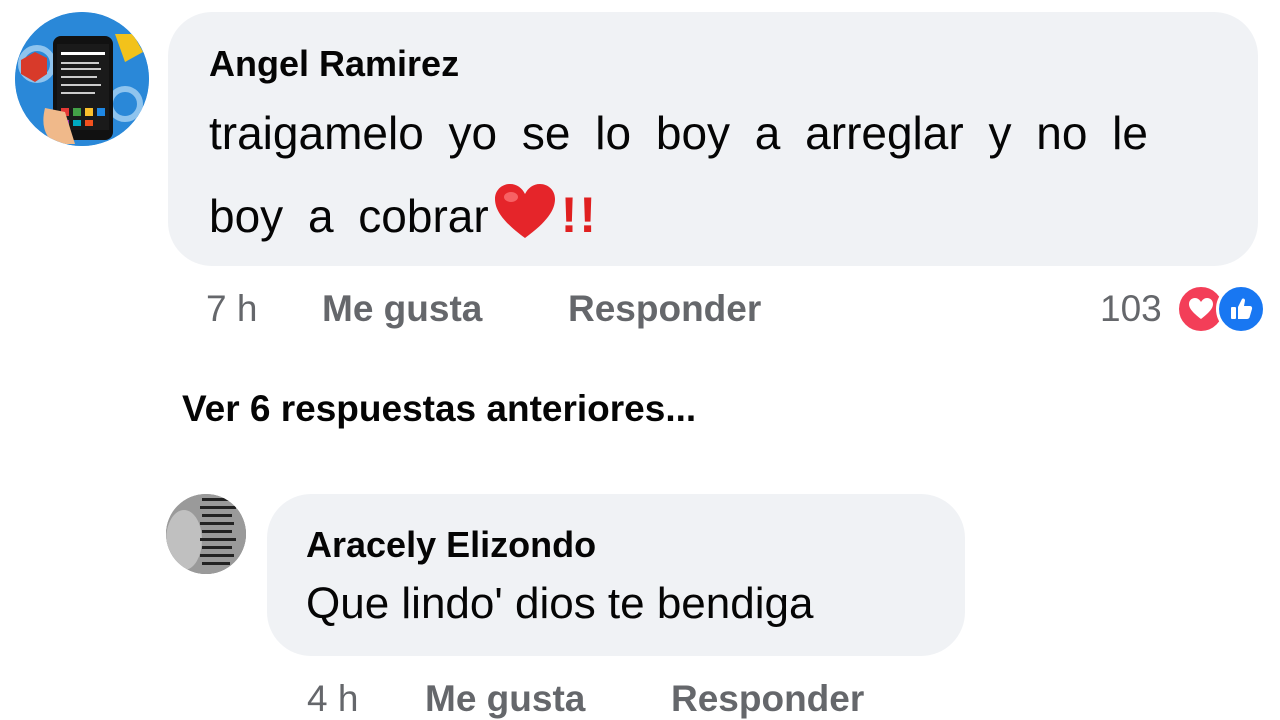  What do you see at coordinates (560, 603) in the screenshot?
I see `comment-text: Que lindo' dios te bendiga` at bounding box center [560, 603].